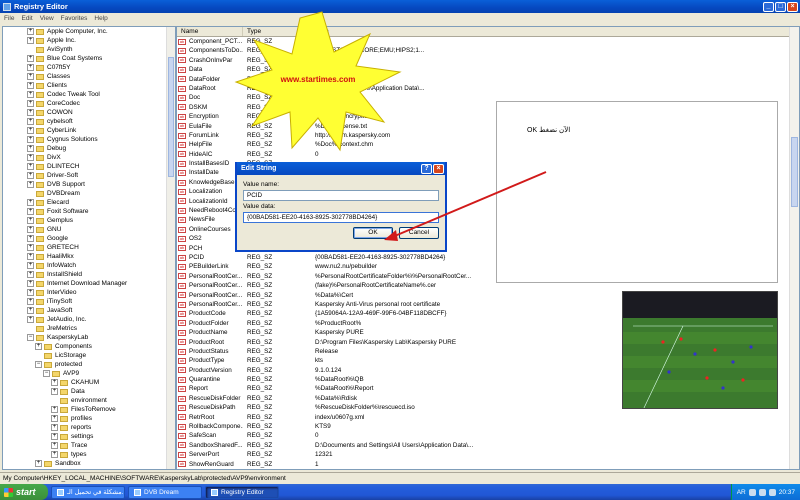 This screenshot has width=800, height=500. I want to click on tree-node: AviSynth, so click(89, 49).